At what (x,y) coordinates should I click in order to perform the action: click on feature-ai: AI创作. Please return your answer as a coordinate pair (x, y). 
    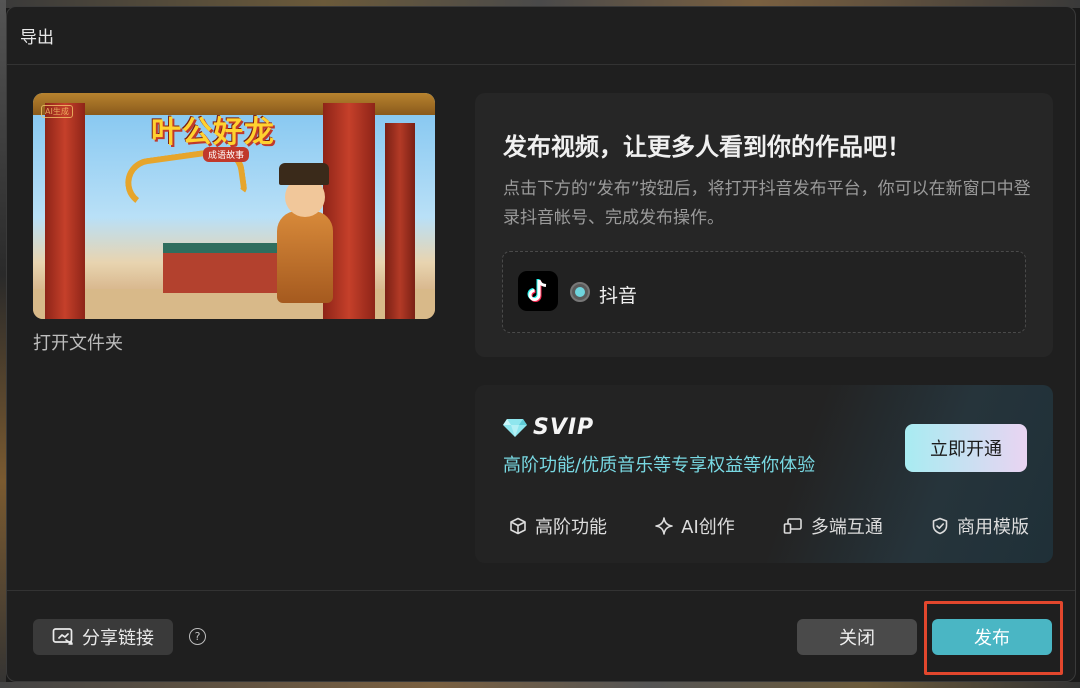
    Looking at the image, I should click on (695, 526).